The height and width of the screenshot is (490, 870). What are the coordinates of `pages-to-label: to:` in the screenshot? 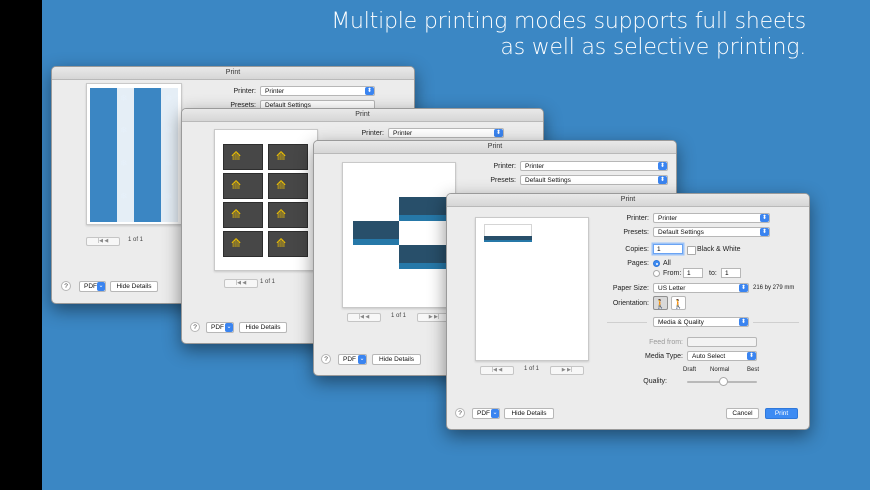 It's located at (713, 273).